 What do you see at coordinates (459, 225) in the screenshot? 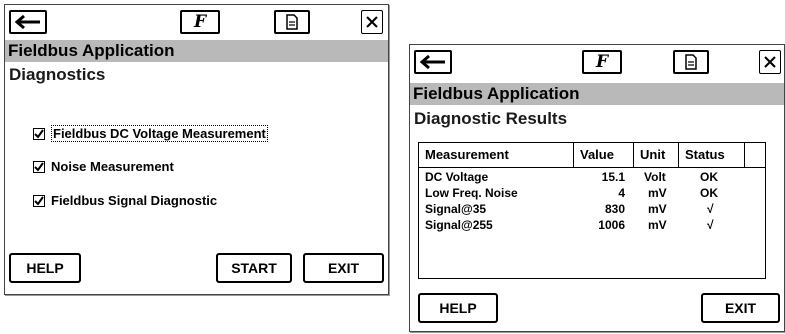
I see `cell-measurement: Signal@255` at bounding box center [459, 225].